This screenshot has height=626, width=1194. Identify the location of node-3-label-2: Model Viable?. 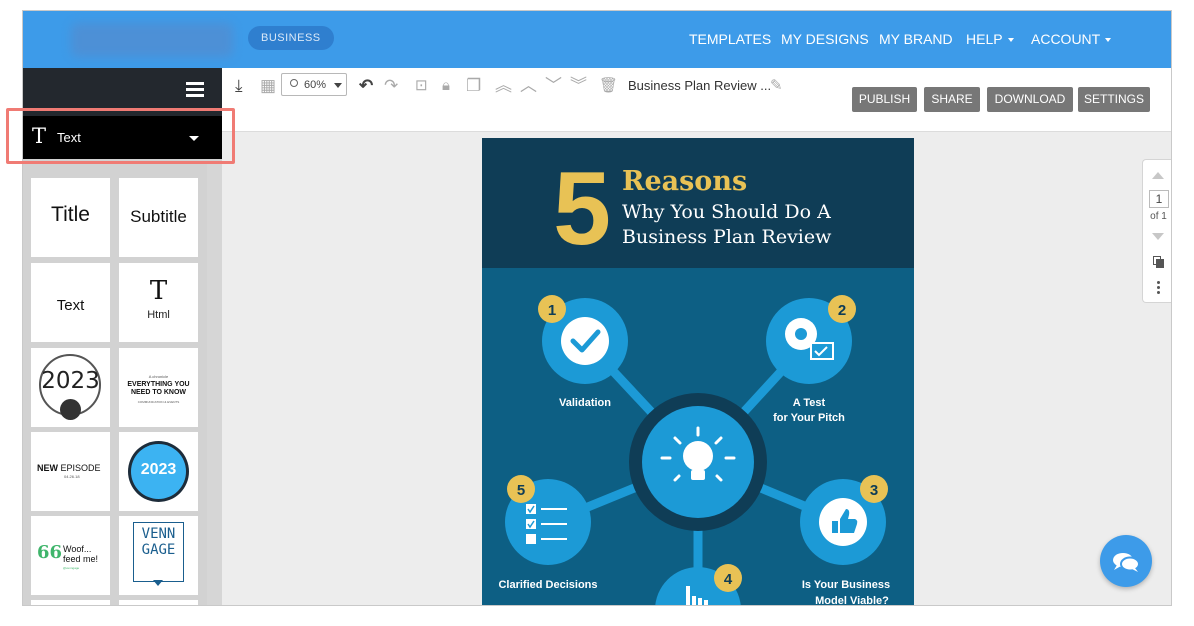
(852, 600).